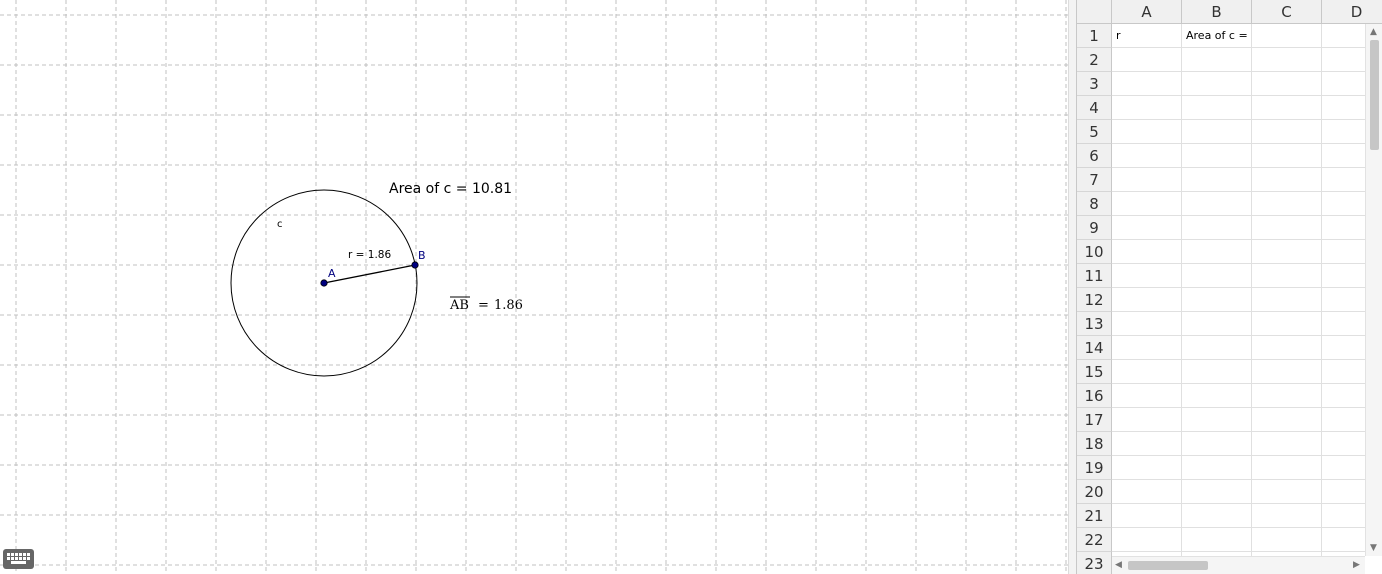  Describe the element at coordinates (324, 283) in the screenshot. I see `point-a` at that location.